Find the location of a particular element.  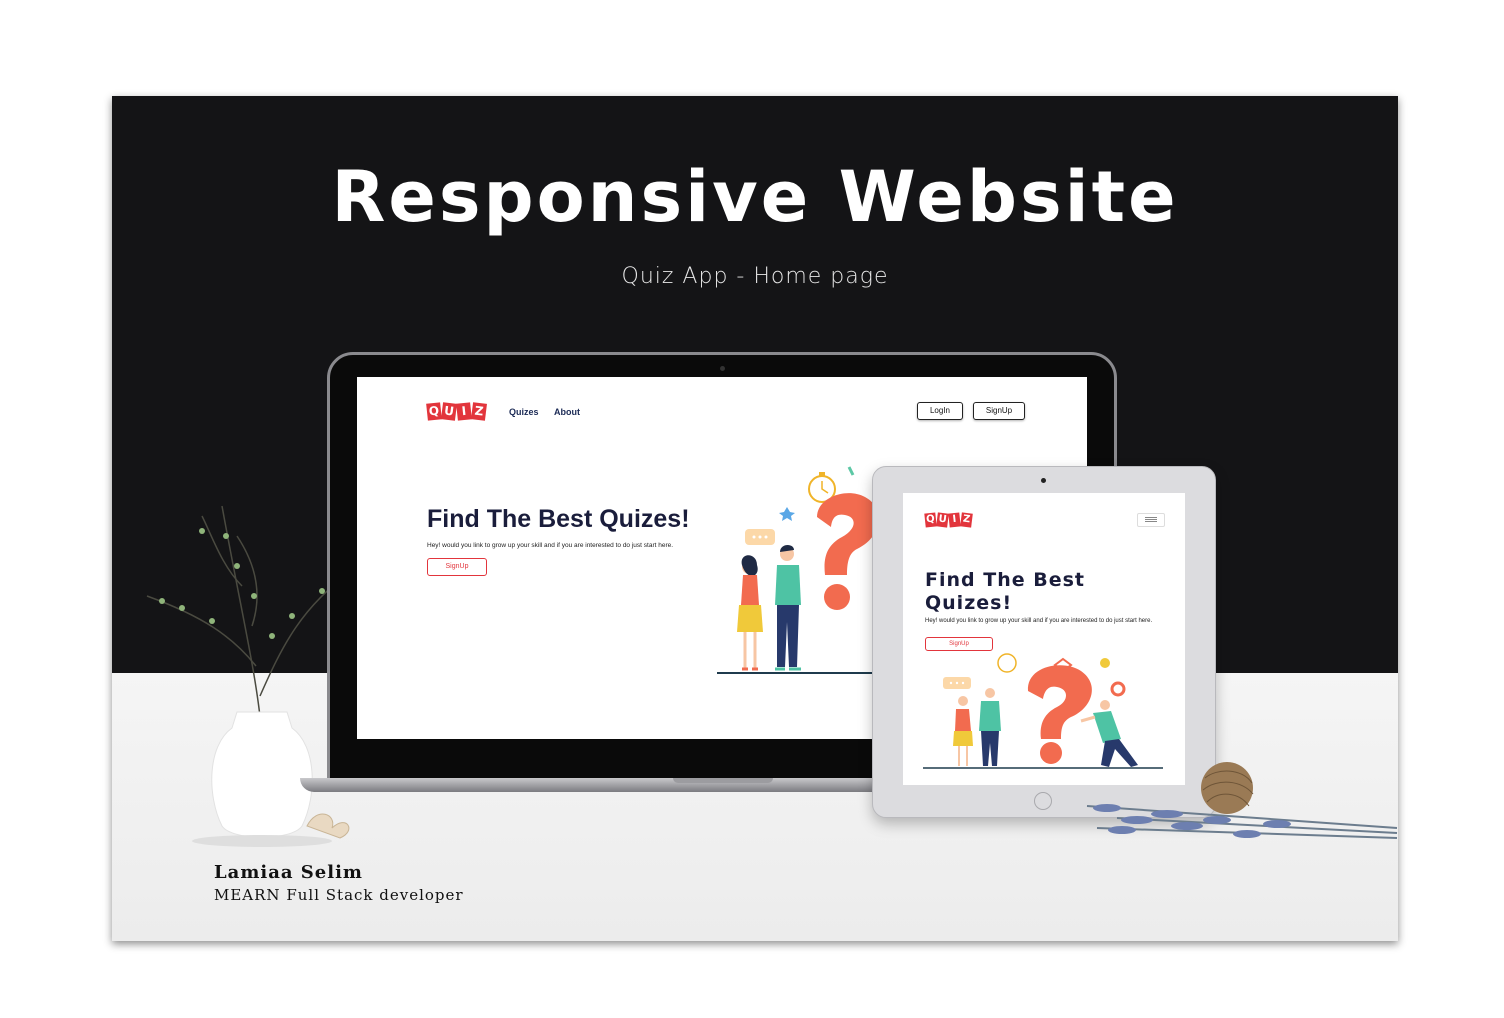

tablet-camera is located at coordinates (1043, 480).